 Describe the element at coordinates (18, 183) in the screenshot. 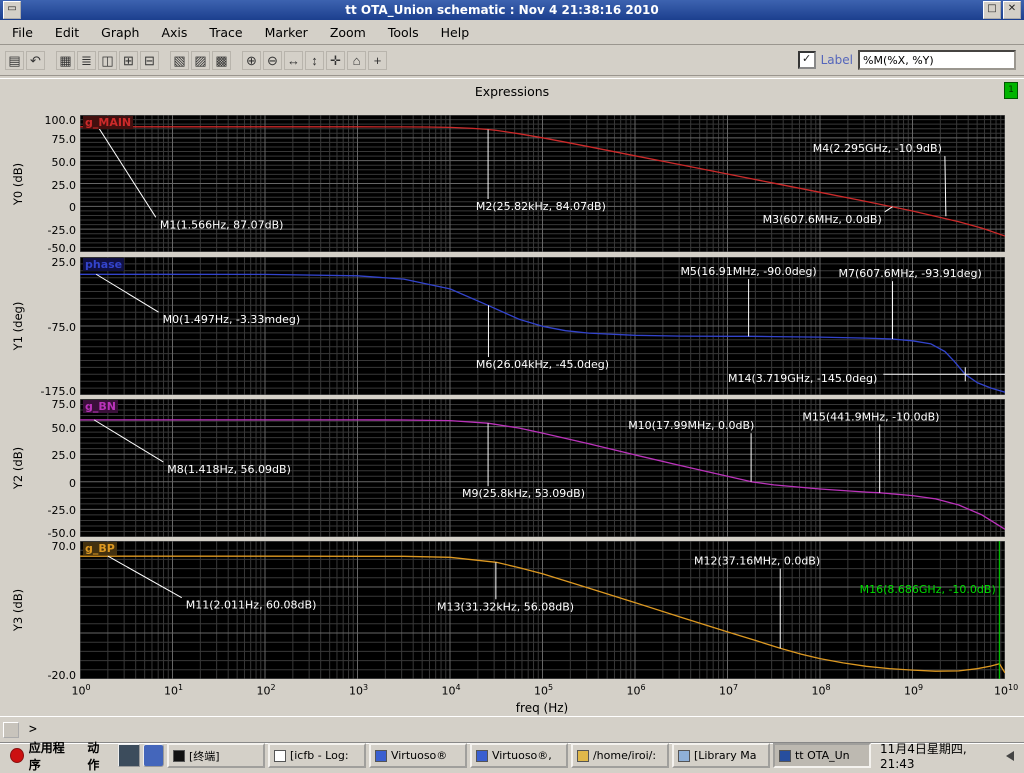

I see `y-axis-label-y0: Y0 (dB)` at that location.